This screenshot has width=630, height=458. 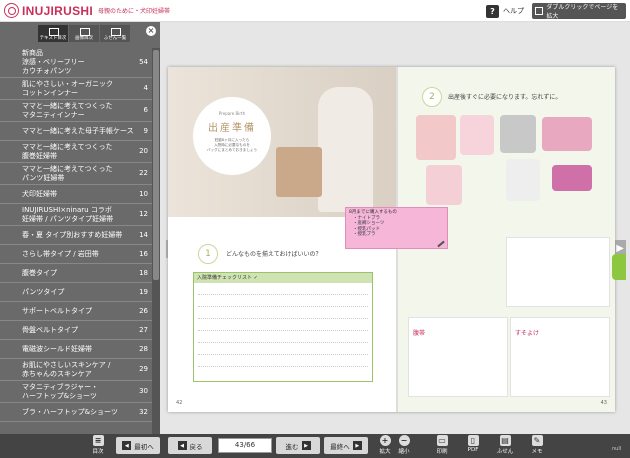 I want to click on pen-icon, so click(x=441, y=244).